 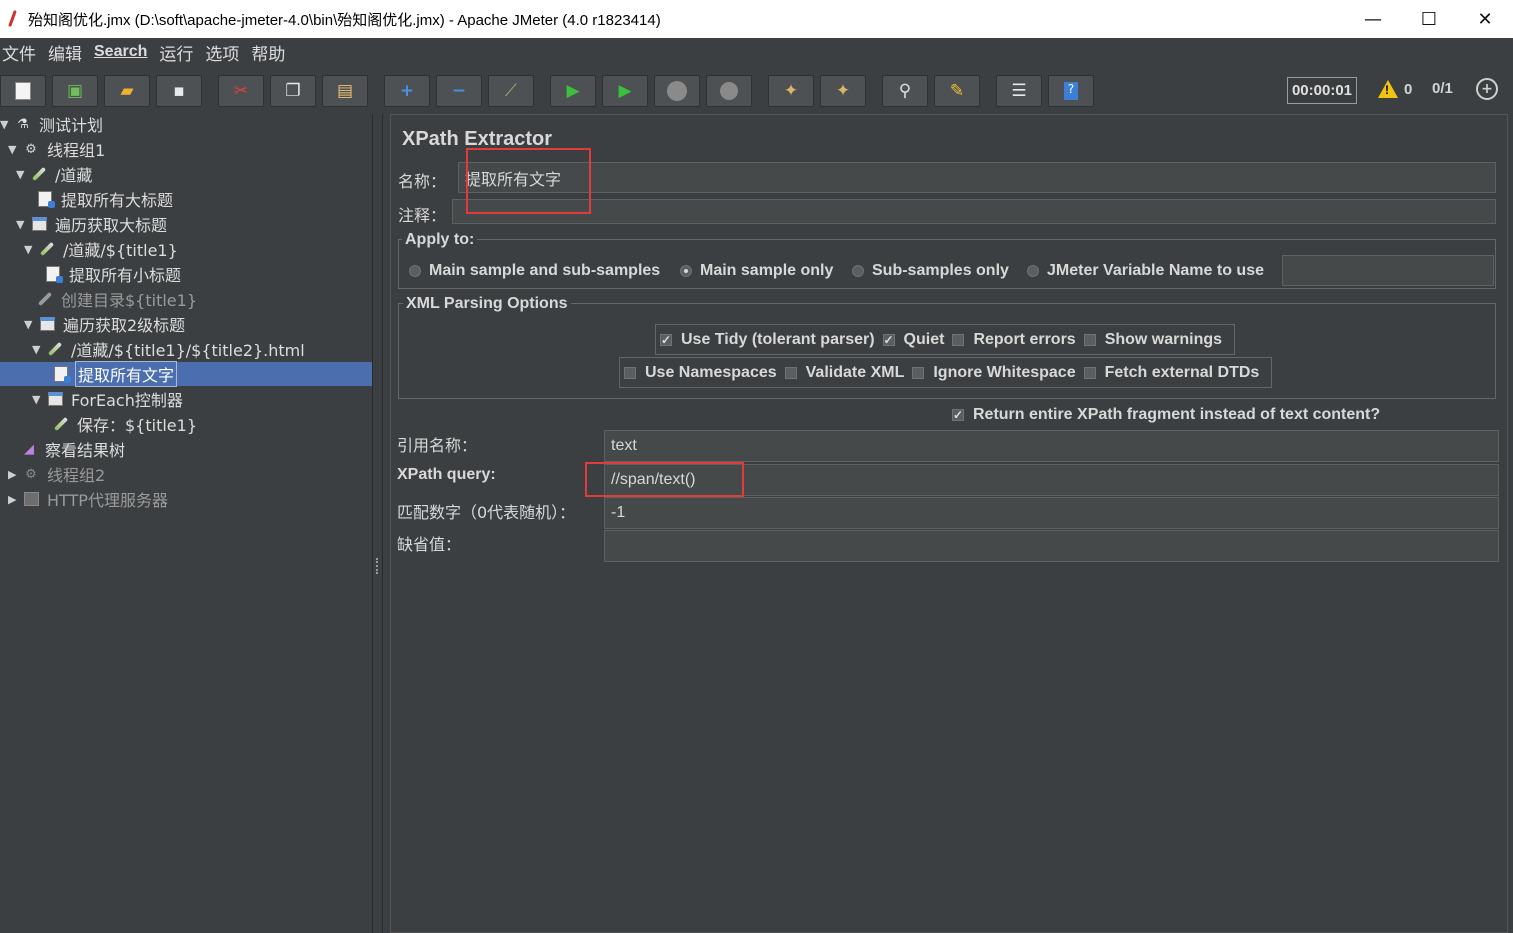 I want to click on paste-icon: ▤, so click(x=345, y=91).